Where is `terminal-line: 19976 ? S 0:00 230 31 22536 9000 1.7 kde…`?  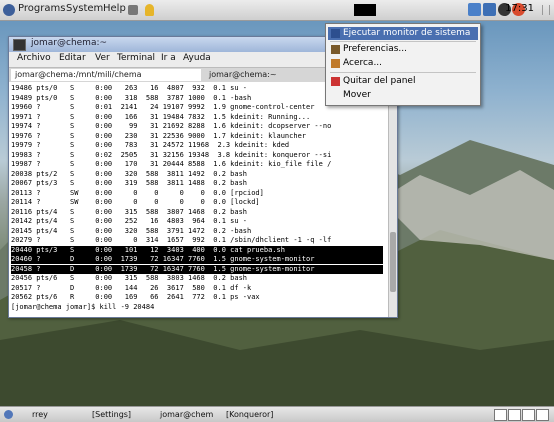 terminal-line: 19976 ? S 0:00 230 31 22536 9000 1.7 kde… is located at coordinates (159, 135).